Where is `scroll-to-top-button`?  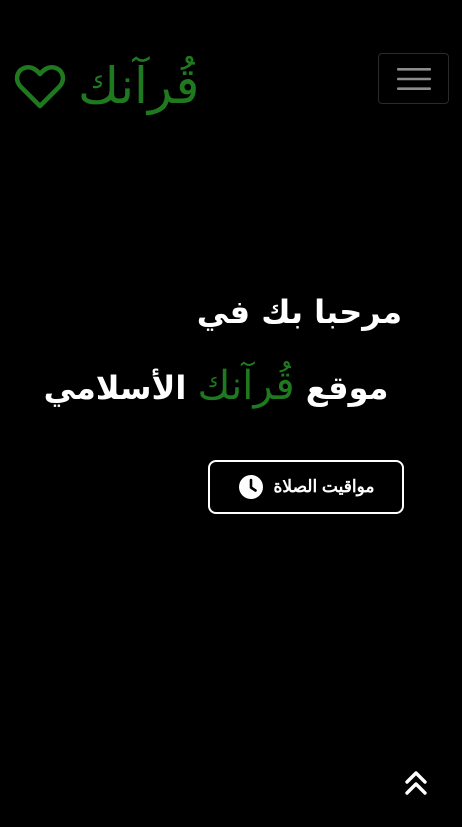 scroll-to-top-button is located at coordinates (416, 783).